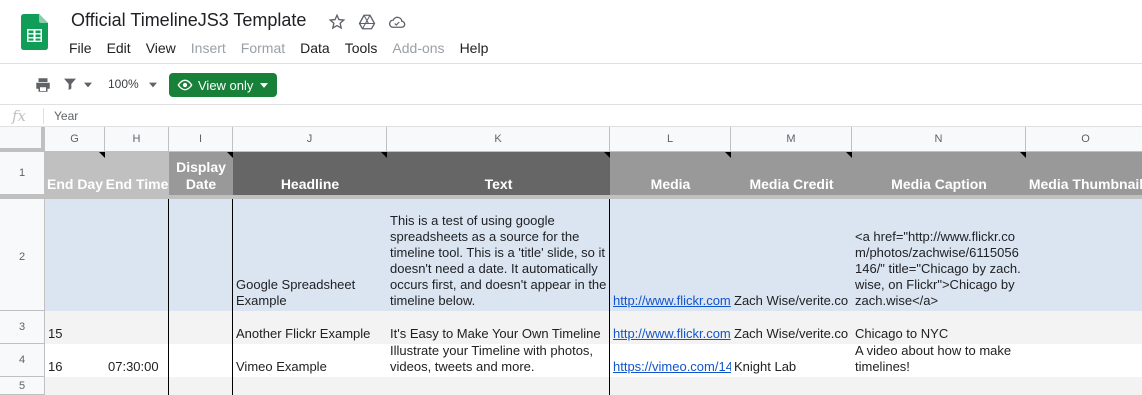 The width and height of the screenshot is (1142, 395). What do you see at coordinates (22, 253) in the screenshot?
I see `row-header-2: 2` at bounding box center [22, 253].